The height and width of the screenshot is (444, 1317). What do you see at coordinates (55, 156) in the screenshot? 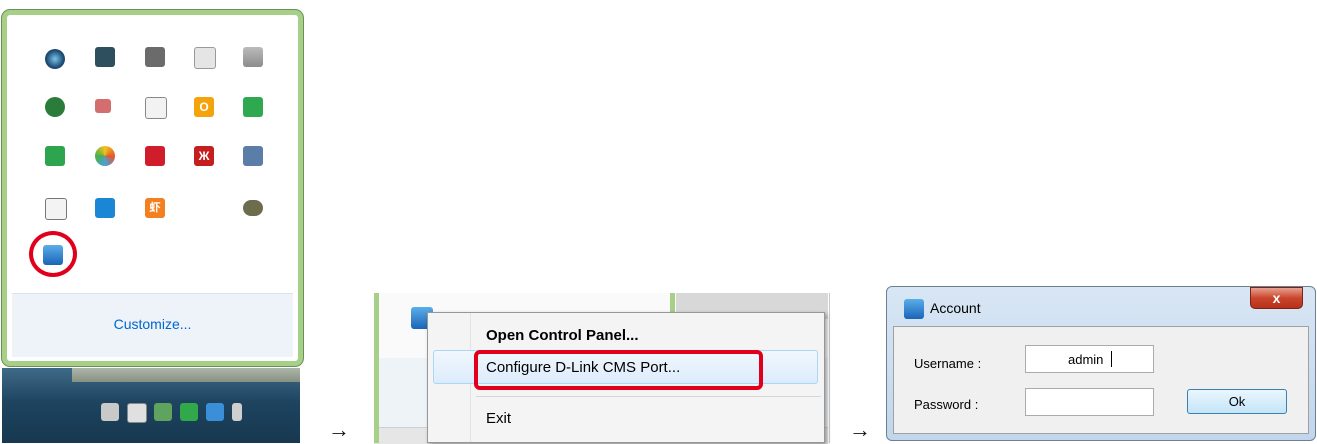
I see `chat-n-icon` at bounding box center [55, 156].